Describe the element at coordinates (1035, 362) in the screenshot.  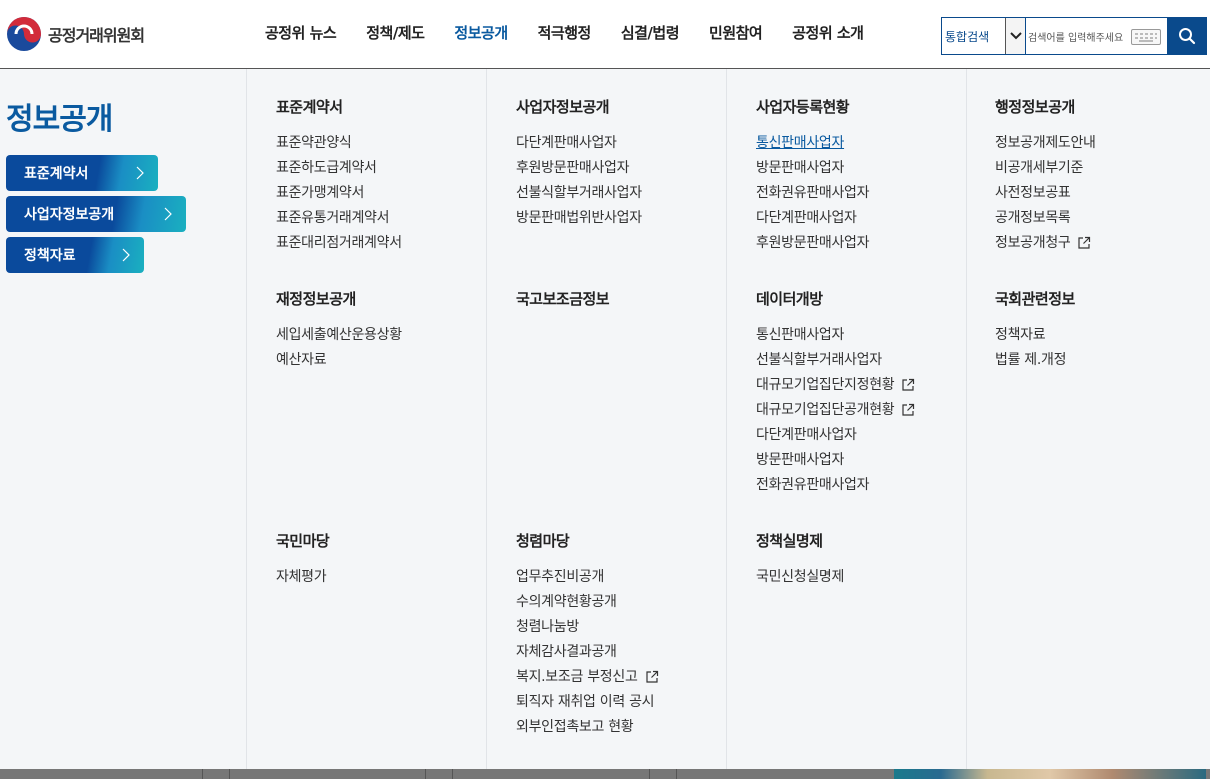
I see `menu-item: 법률 제.개정` at that location.